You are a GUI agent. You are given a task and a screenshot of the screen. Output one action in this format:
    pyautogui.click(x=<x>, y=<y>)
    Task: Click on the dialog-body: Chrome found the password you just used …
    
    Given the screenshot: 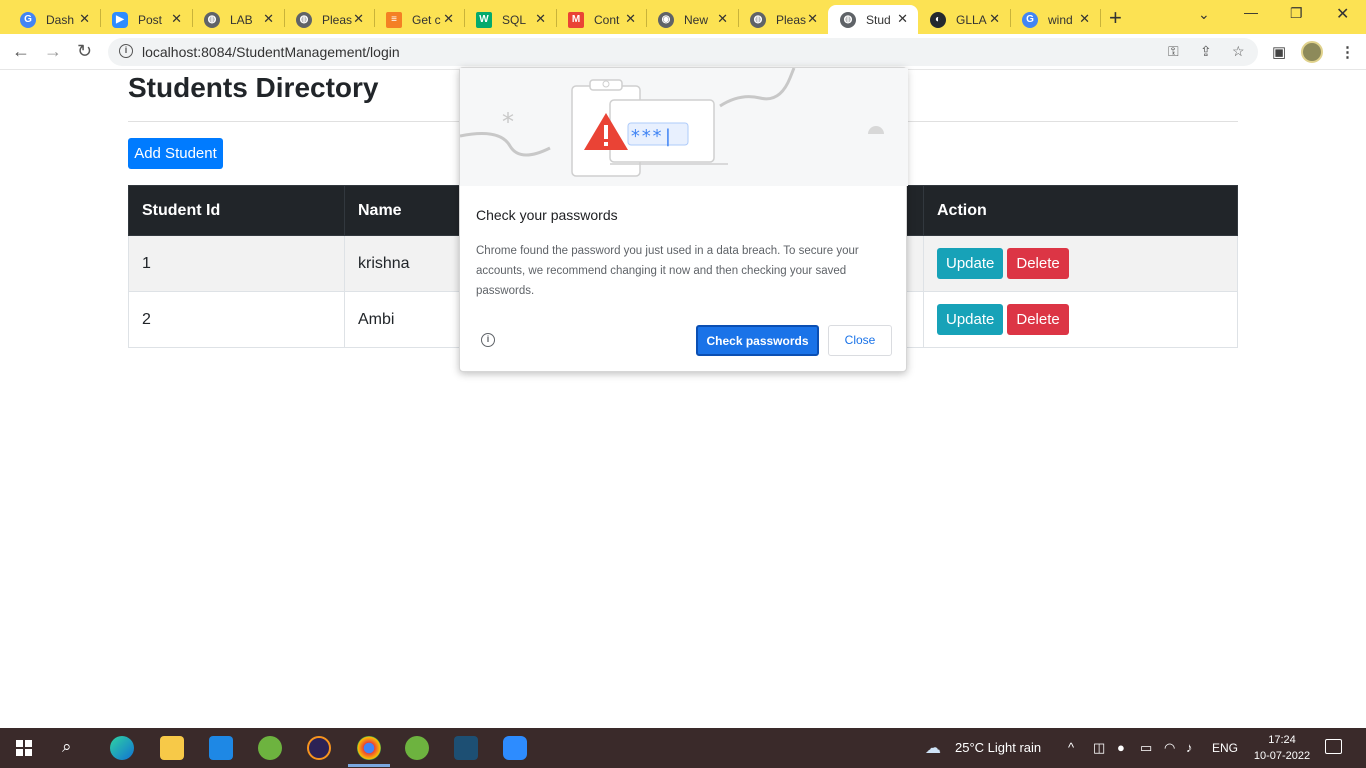 What is the action you would take?
    pyautogui.click(x=667, y=271)
    